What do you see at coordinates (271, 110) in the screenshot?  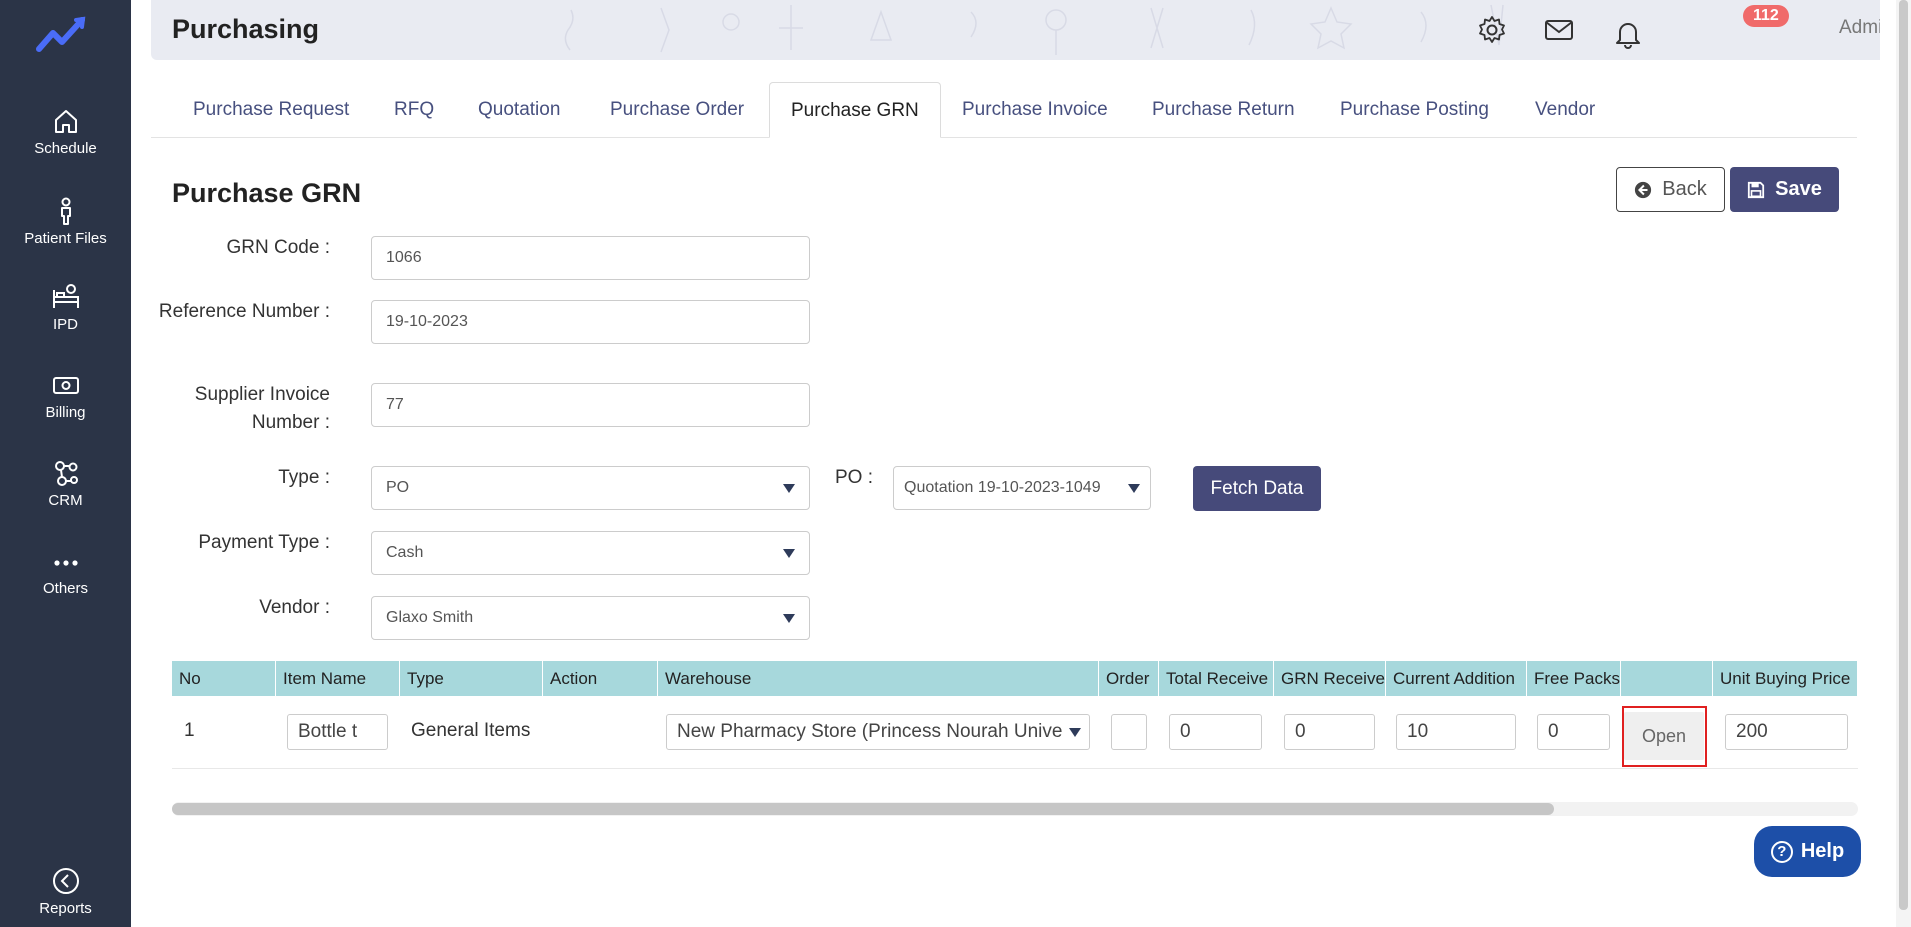 I see `tab-purchase-request: Purchase Request` at bounding box center [271, 110].